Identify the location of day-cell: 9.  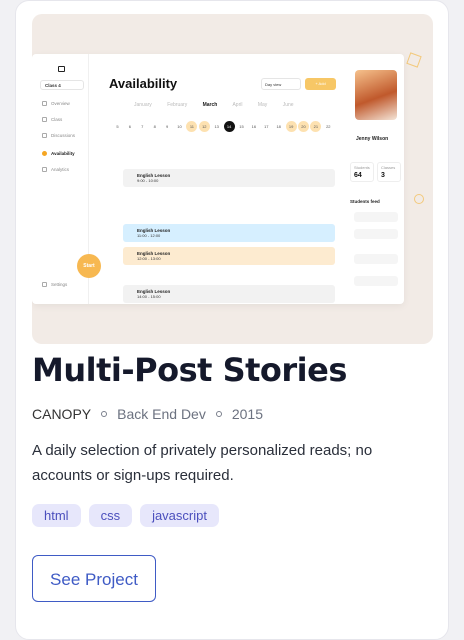
(167, 126).